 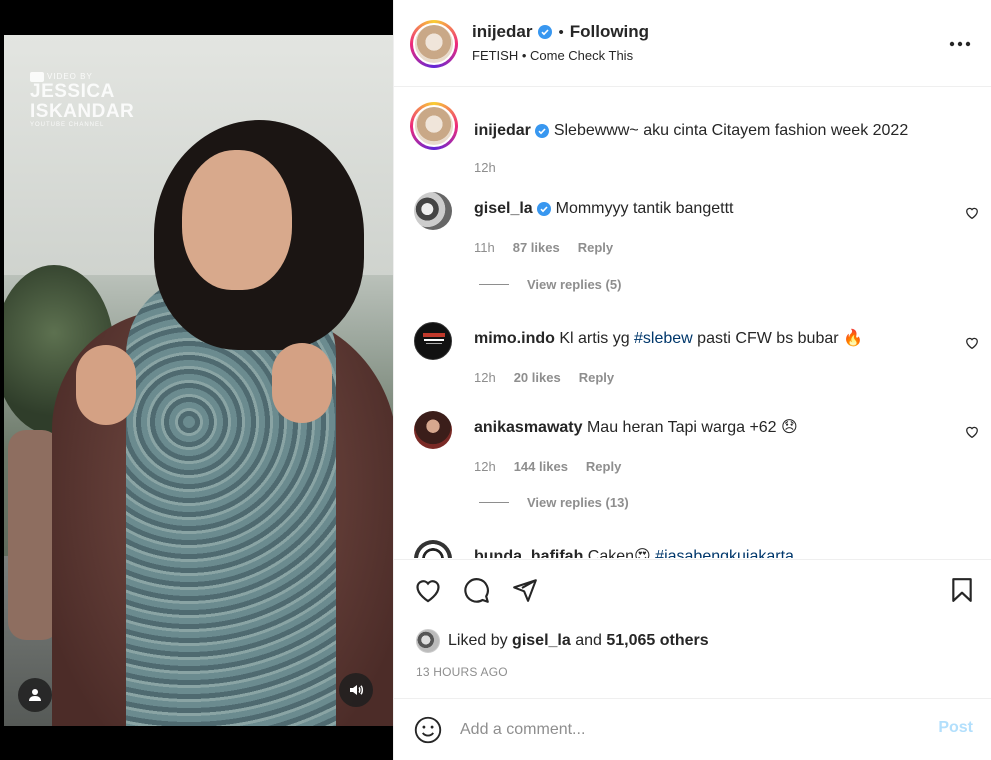 I want to click on comment-text: Mau heran Tapi warga +62 😞, so click(x=692, y=427).